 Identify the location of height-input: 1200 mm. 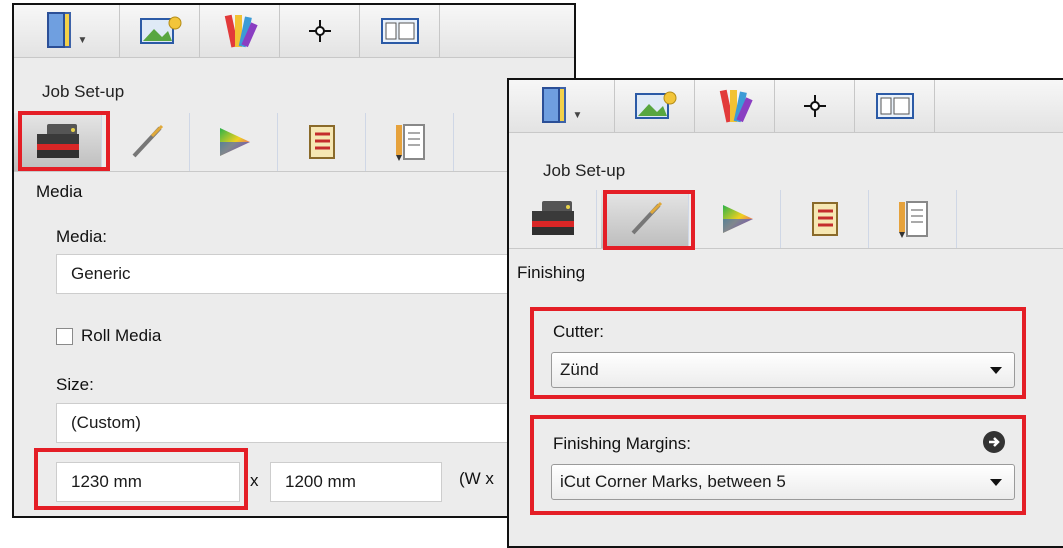
(356, 482).